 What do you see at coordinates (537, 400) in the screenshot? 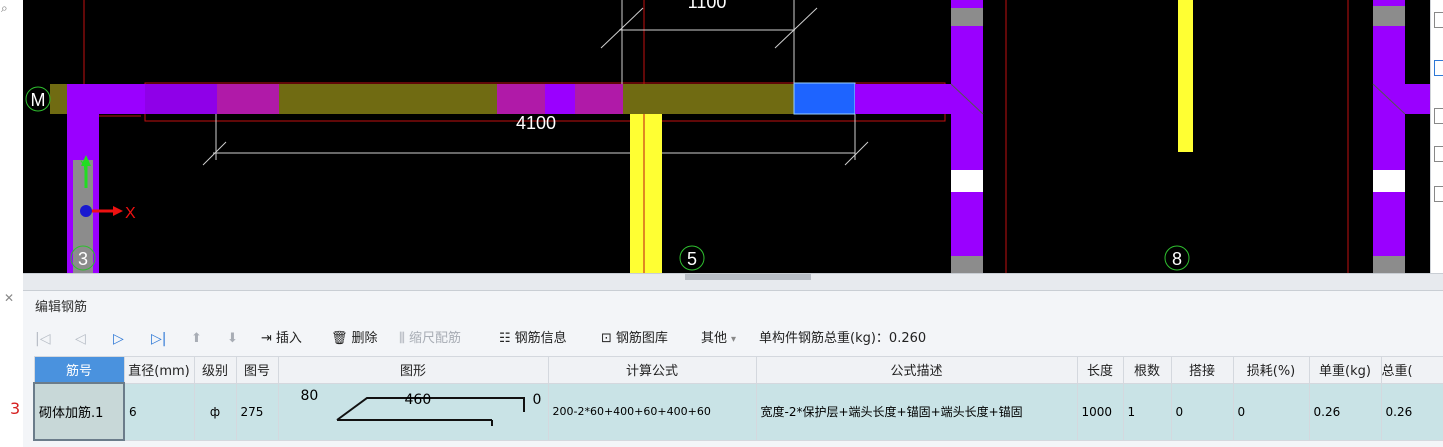
I see `shape-right-value: 0` at bounding box center [537, 400].